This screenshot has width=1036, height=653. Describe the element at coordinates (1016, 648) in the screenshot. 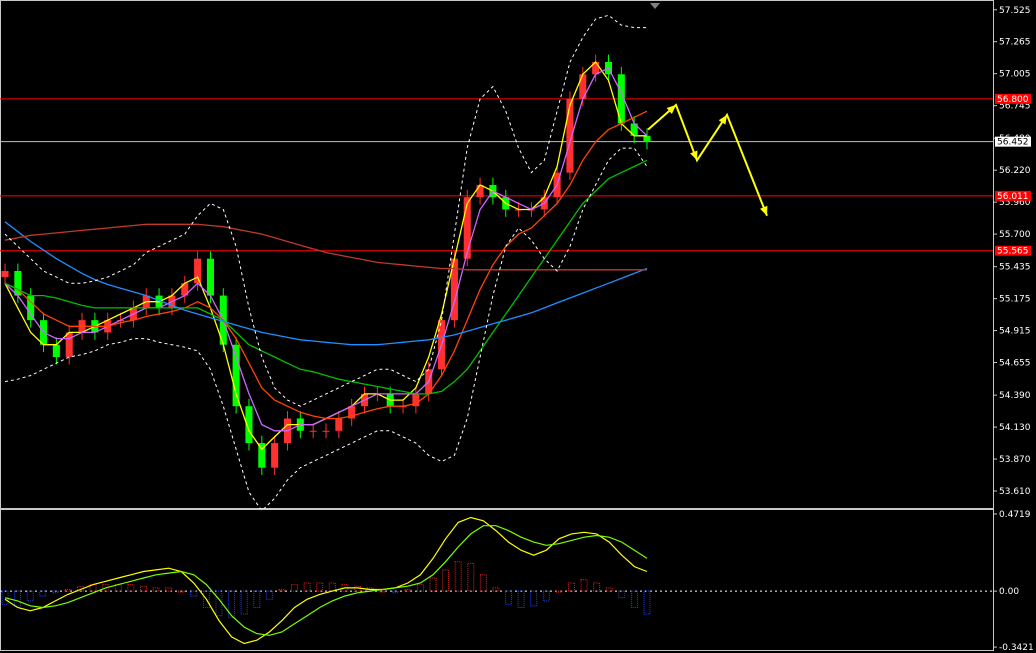

I see `oscillator-tick-label: -0.3421` at that location.